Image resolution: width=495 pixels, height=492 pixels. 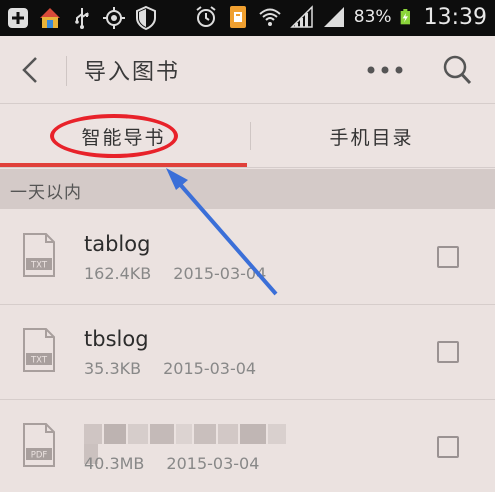 I want to click on battery-charging-icon, so click(x=405, y=17).